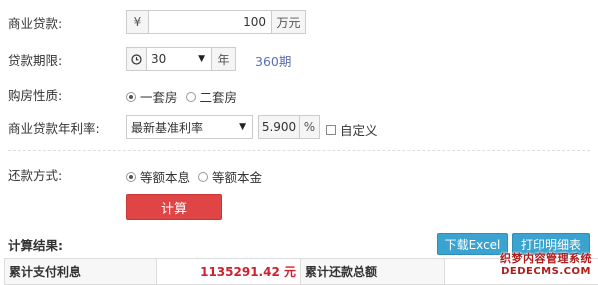  What do you see at coordinates (299, 150) in the screenshot?
I see `section-divider` at bounding box center [299, 150].